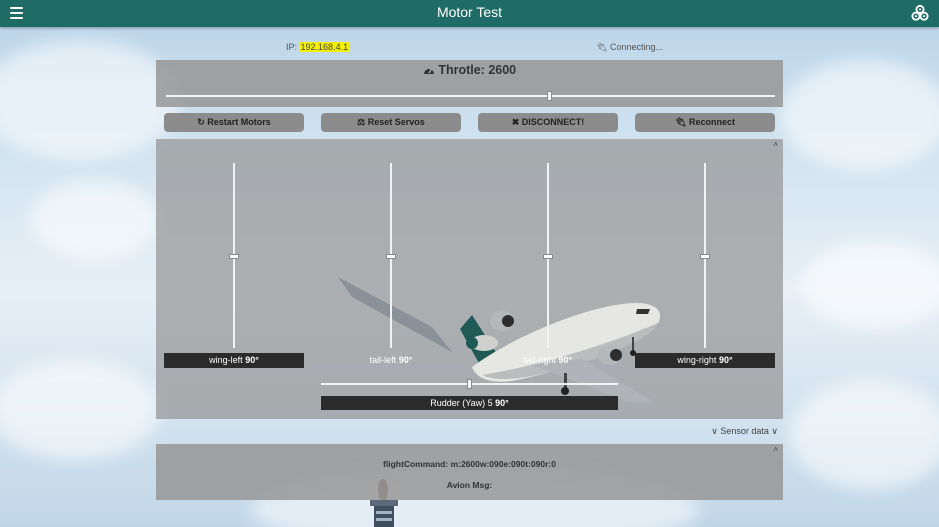  I want to click on servo-name: wing-right, so click(698, 360).